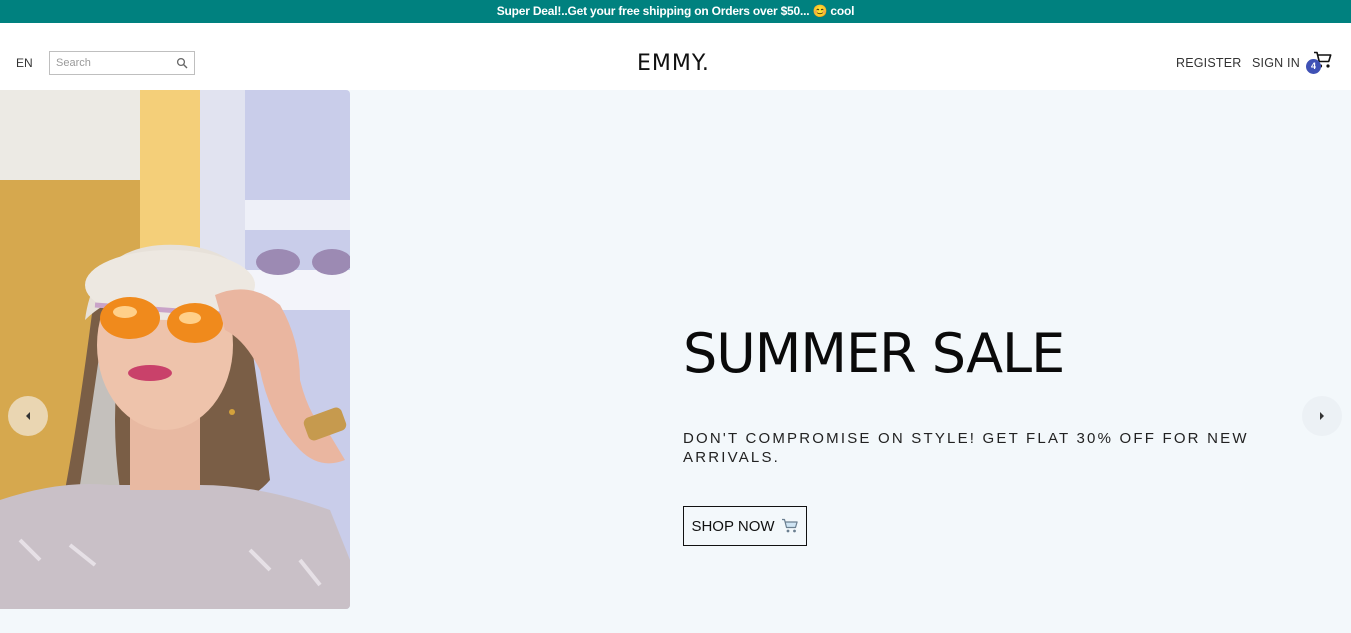  Describe the element at coordinates (110, 63) in the screenshot. I see `search-input` at that location.